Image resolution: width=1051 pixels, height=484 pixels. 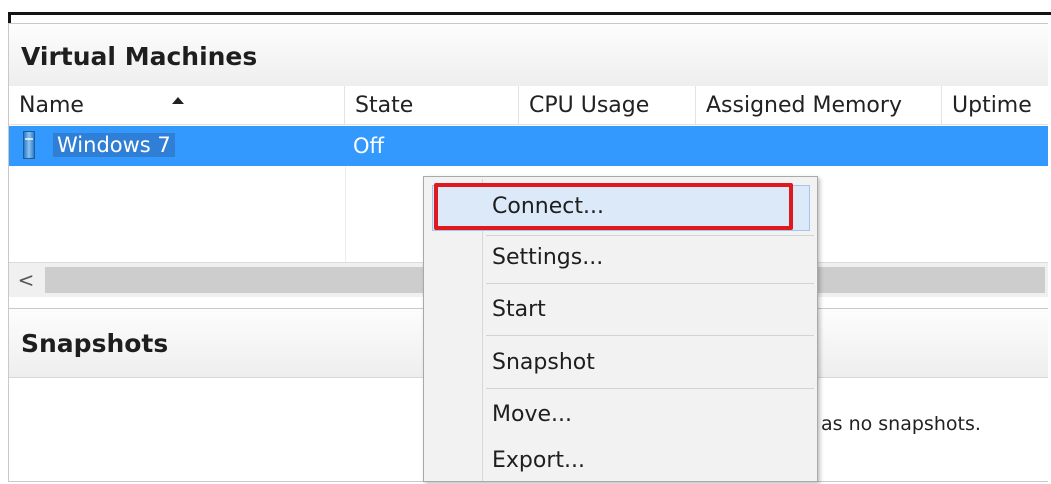 What do you see at coordinates (51, 105) in the screenshot?
I see `column-header-name-label: Name` at bounding box center [51, 105].